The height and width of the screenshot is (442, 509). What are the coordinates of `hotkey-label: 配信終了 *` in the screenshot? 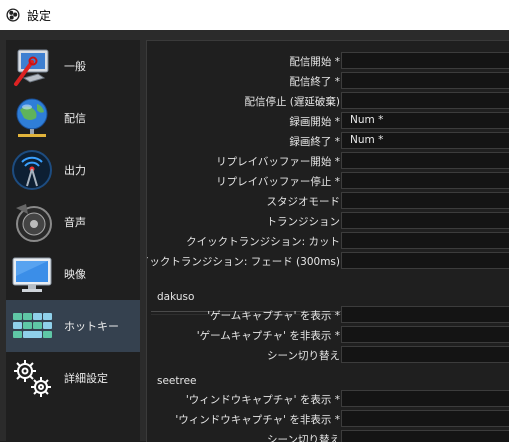 It's located at (314, 82).